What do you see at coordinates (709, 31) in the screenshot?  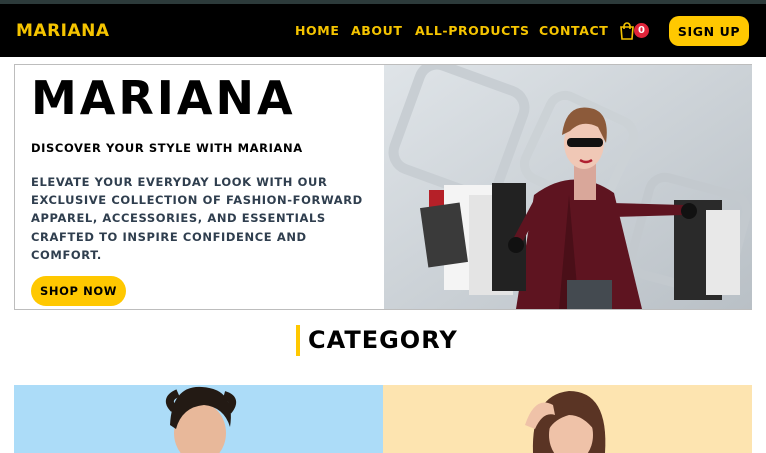 I see `sign-up-button: SIGN UP` at bounding box center [709, 31].